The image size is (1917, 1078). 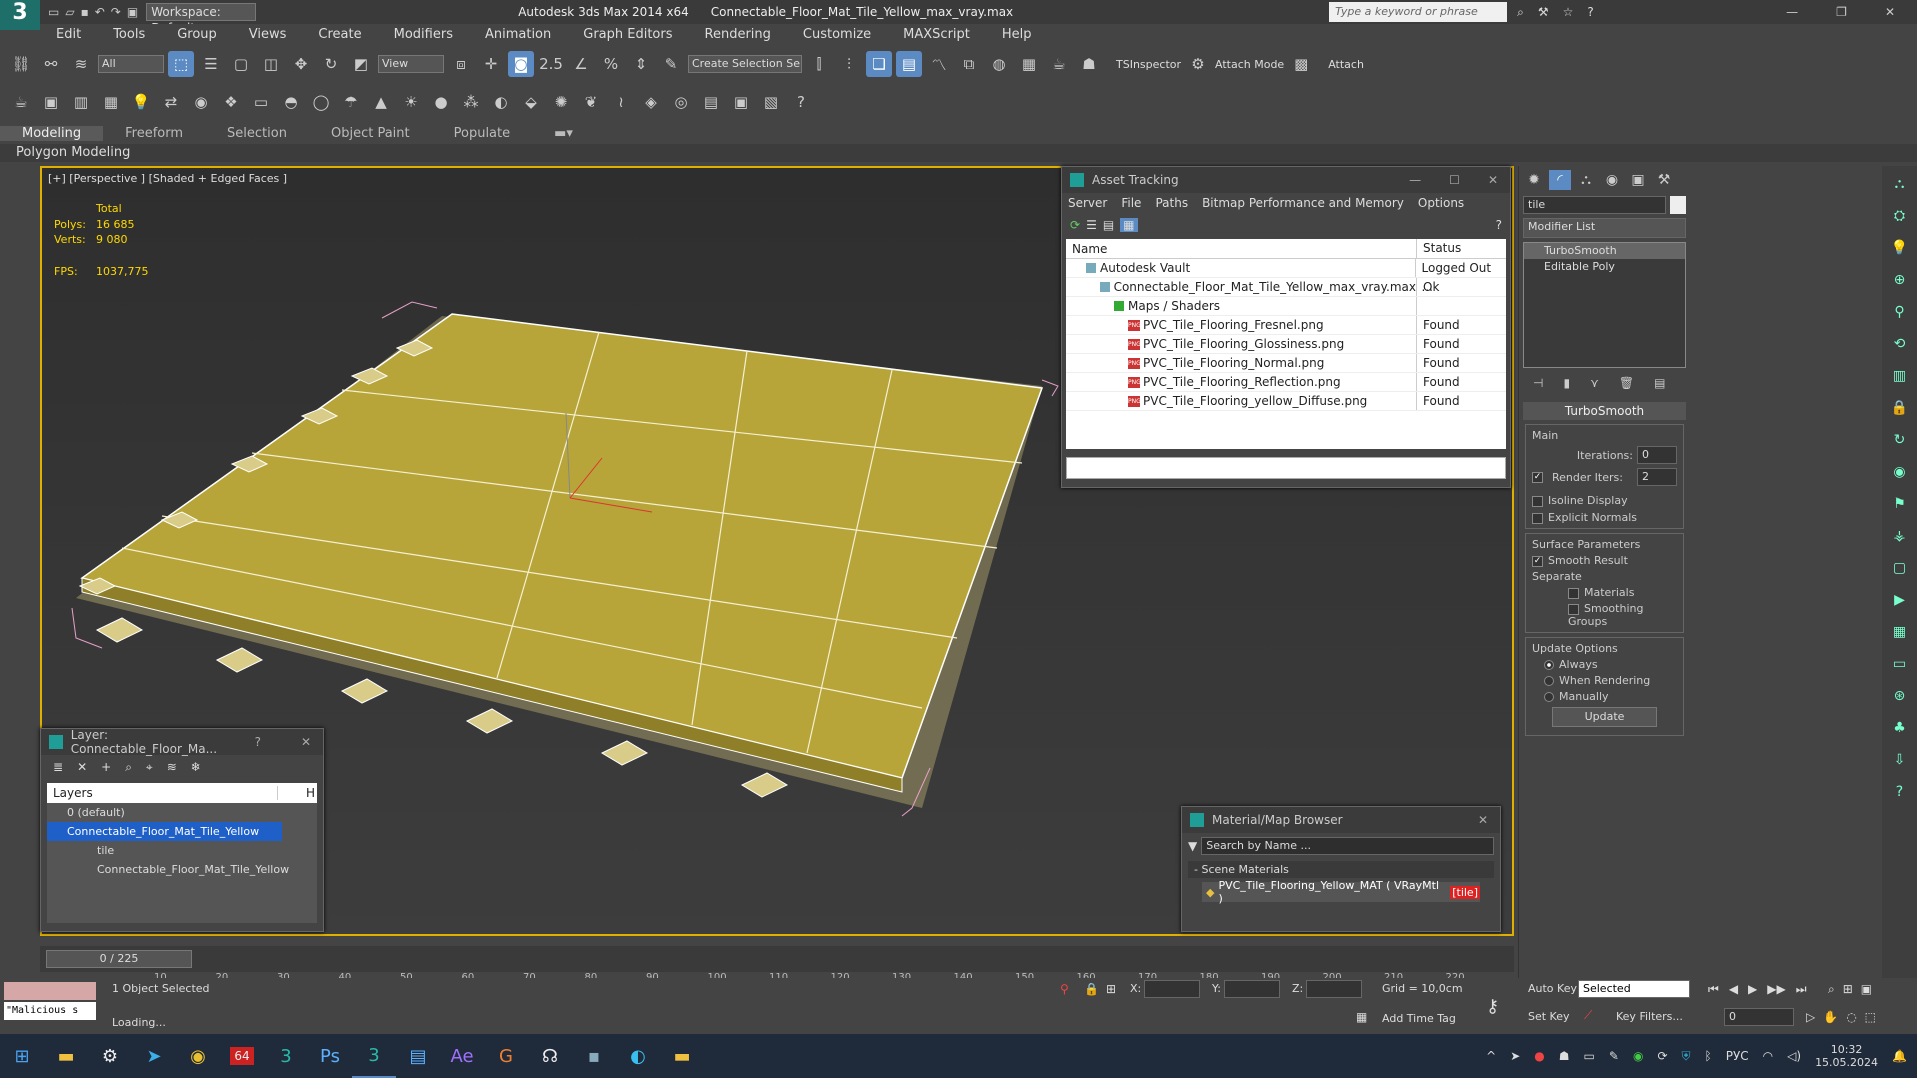 I want to click on refresh-icon: ⟳, so click(x=1075, y=225).